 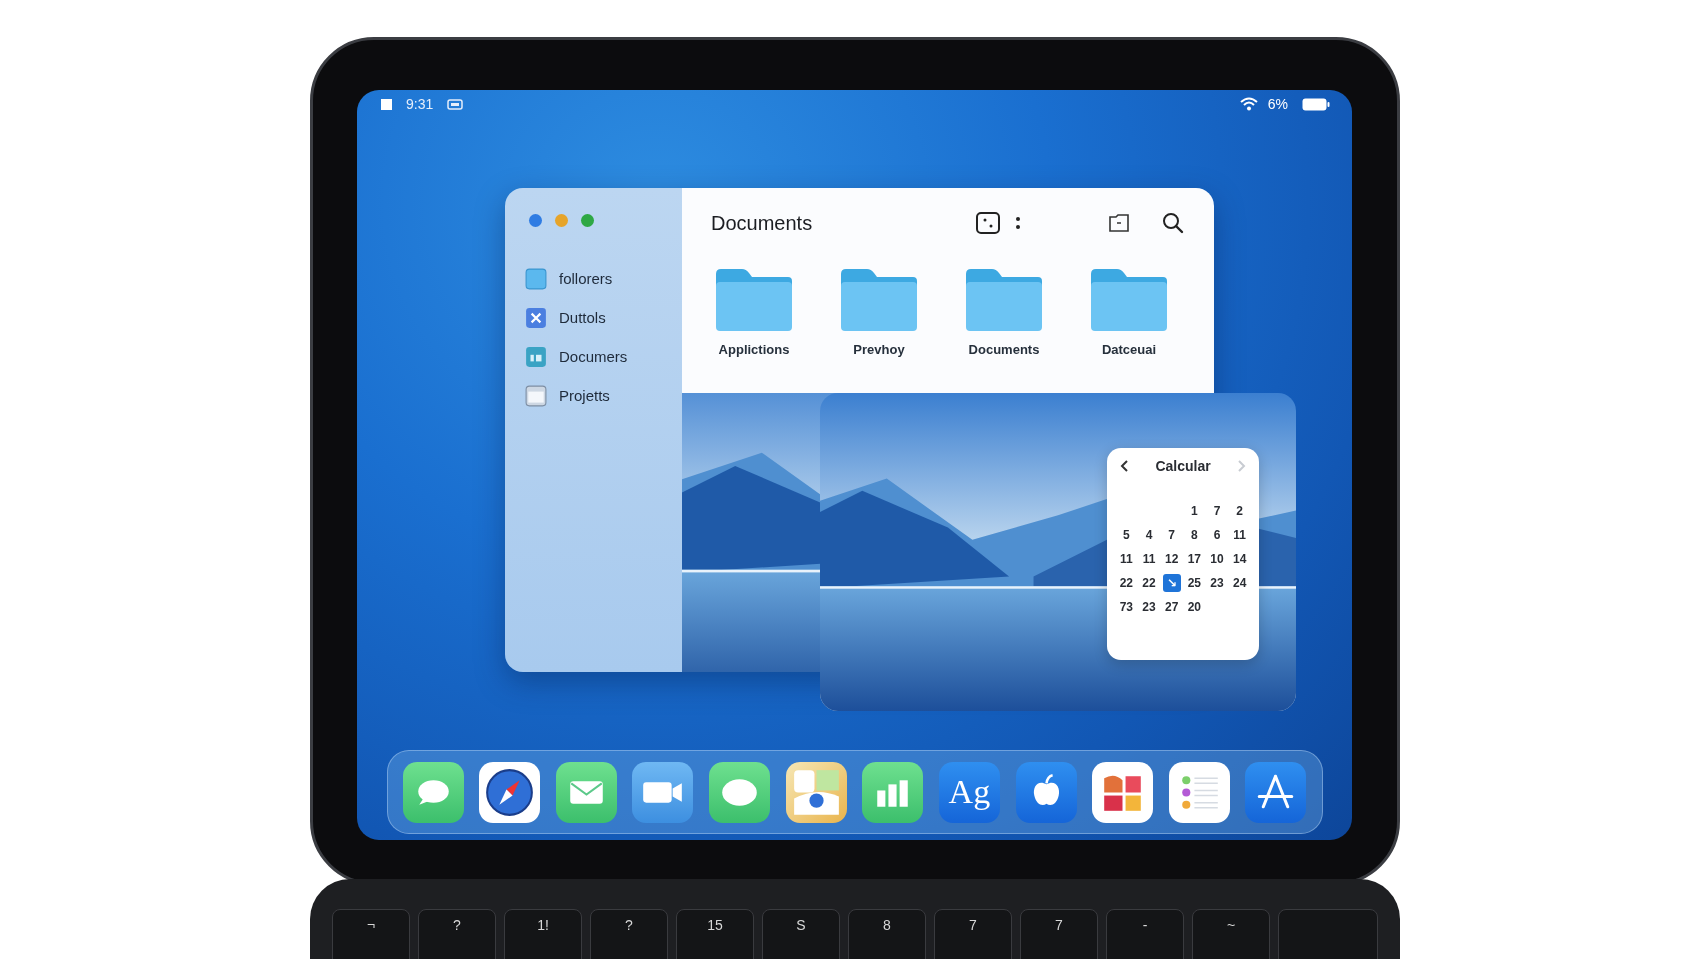 I want to click on calendar-day: 2, so click(x=1239, y=511).